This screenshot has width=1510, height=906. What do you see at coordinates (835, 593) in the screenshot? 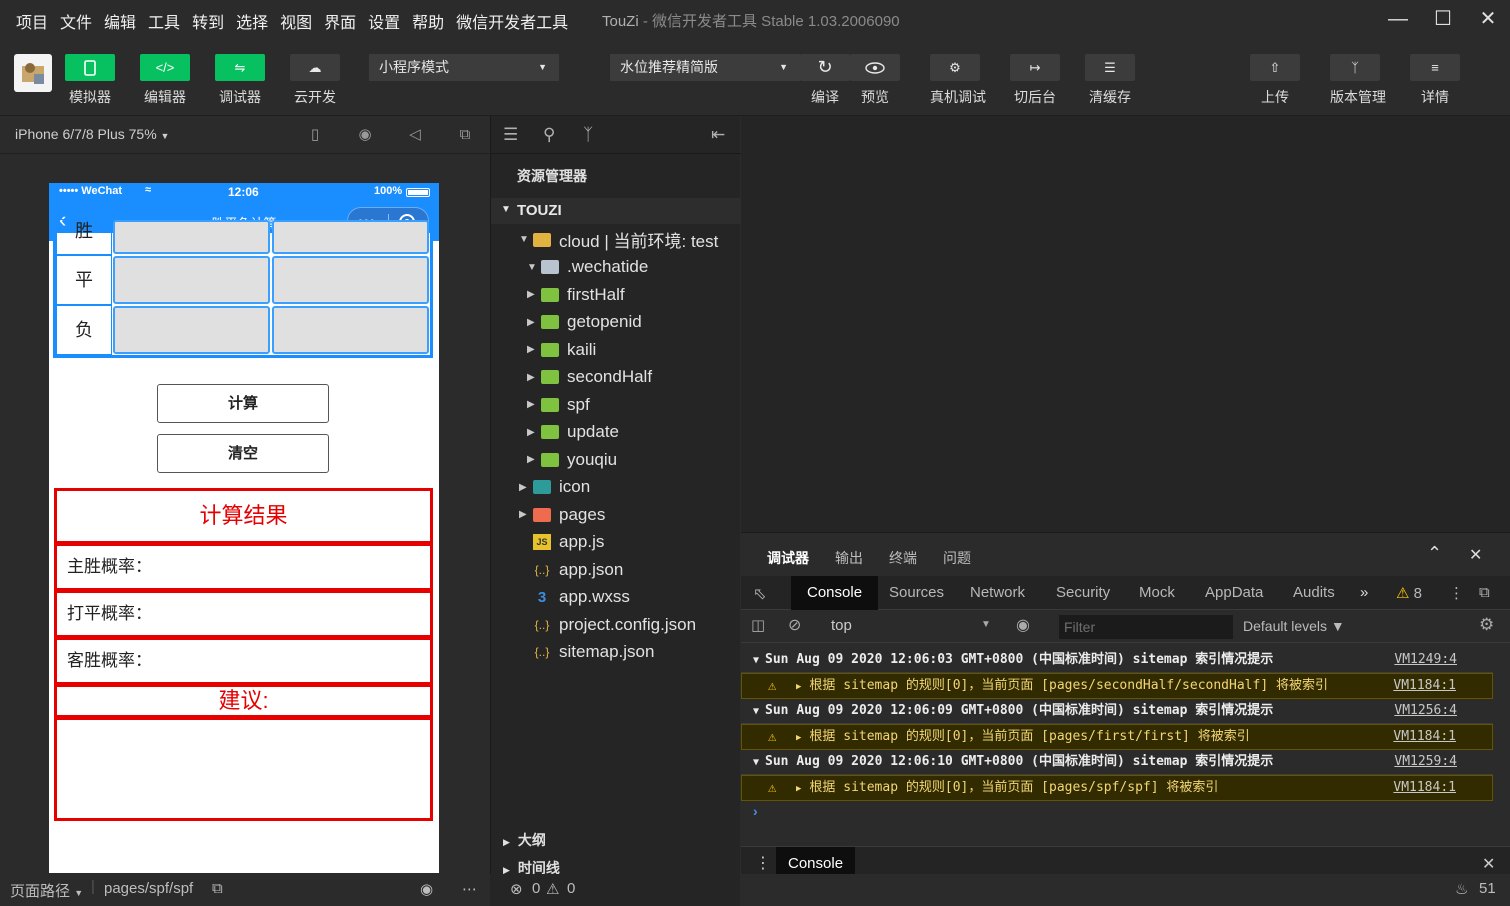
I see `tab-console: Console` at bounding box center [835, 593].